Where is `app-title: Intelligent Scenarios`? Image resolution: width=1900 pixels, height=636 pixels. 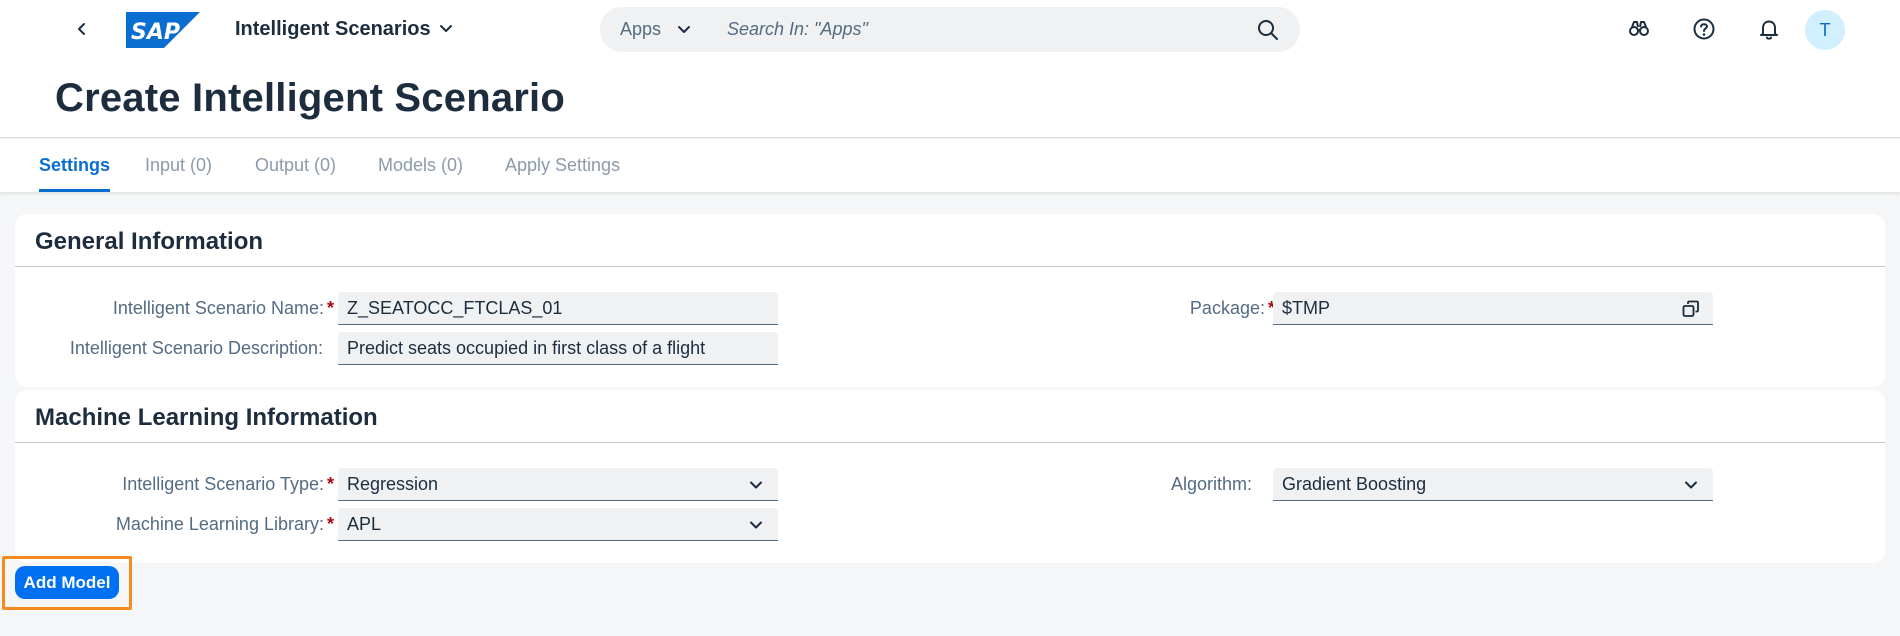
app-title: Intelligent Scenarios is located at coordinates (333, 28).